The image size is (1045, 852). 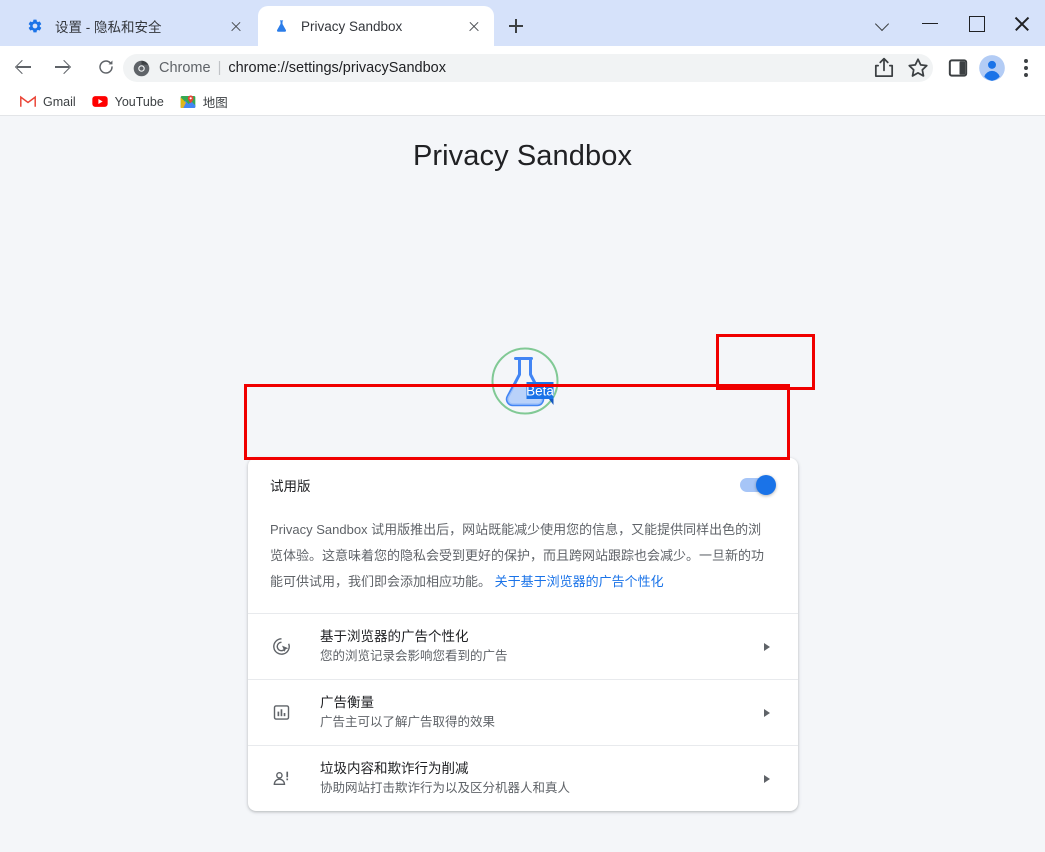 What do you see at coordinates (394, 636) in the screenshot?
I see `row-title: 基于浏览器的广告个性化` at bounding box center [394, 636].